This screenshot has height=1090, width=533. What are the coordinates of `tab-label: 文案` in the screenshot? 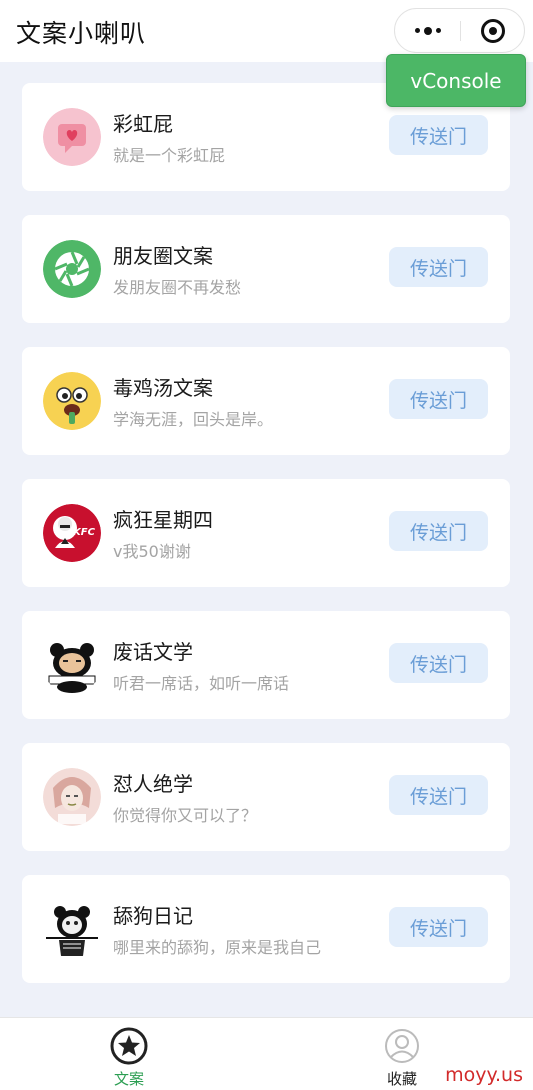 It's located at (128, 1079).